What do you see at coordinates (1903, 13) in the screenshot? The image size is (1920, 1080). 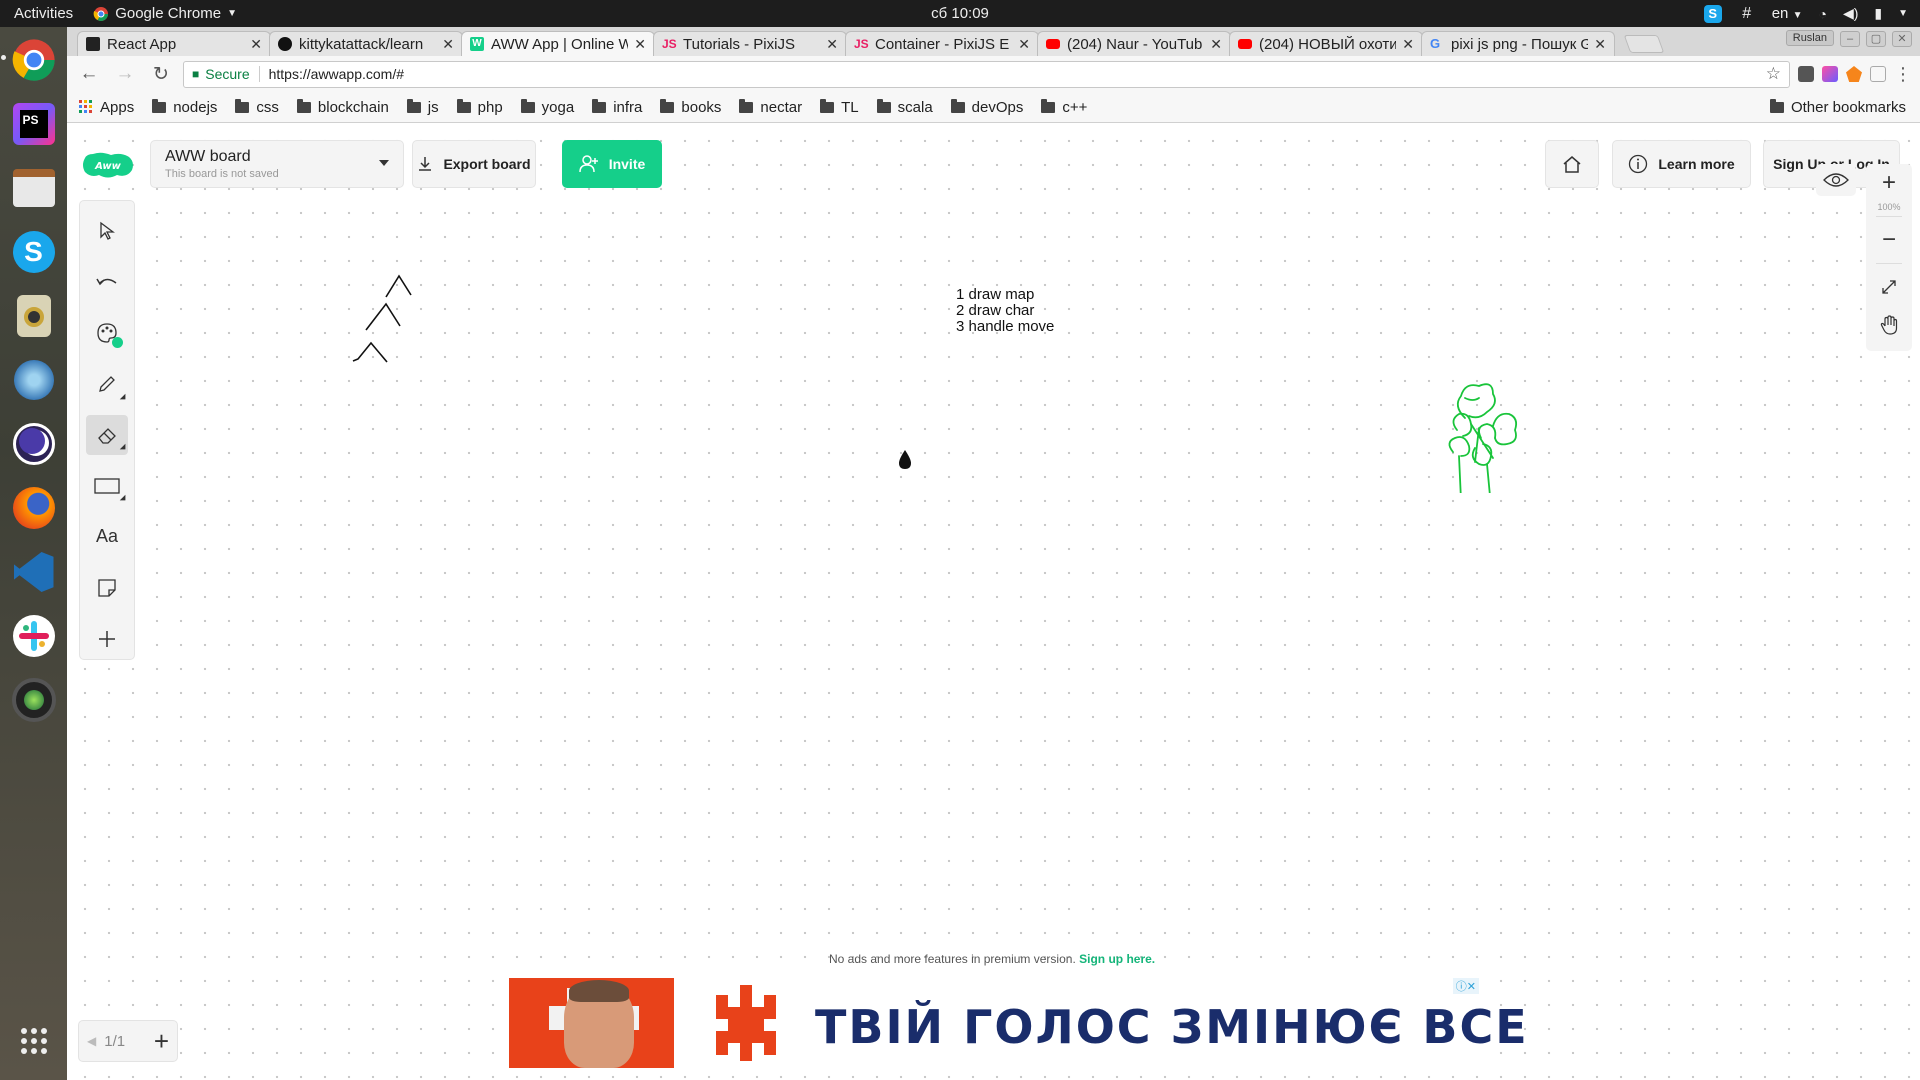 I see `chevron-down-icon: ▼` at bounding box center [1903, 13].